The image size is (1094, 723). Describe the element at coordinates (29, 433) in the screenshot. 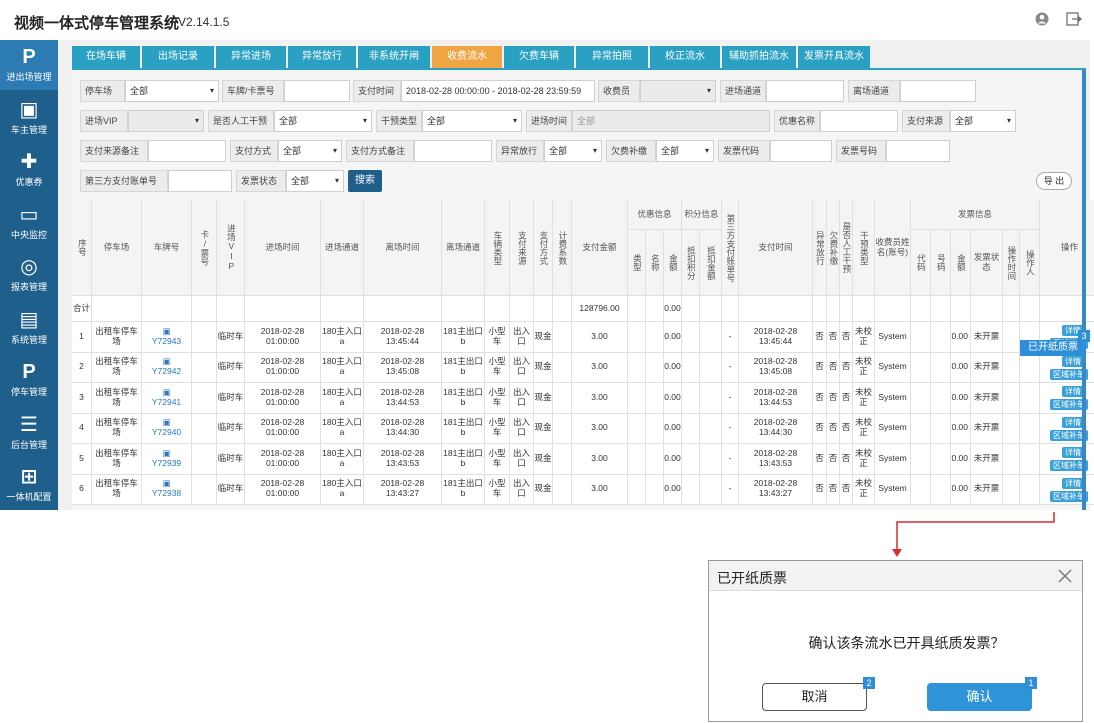

I see `sidebar-item-7: ☰ 后台管理` at that location.